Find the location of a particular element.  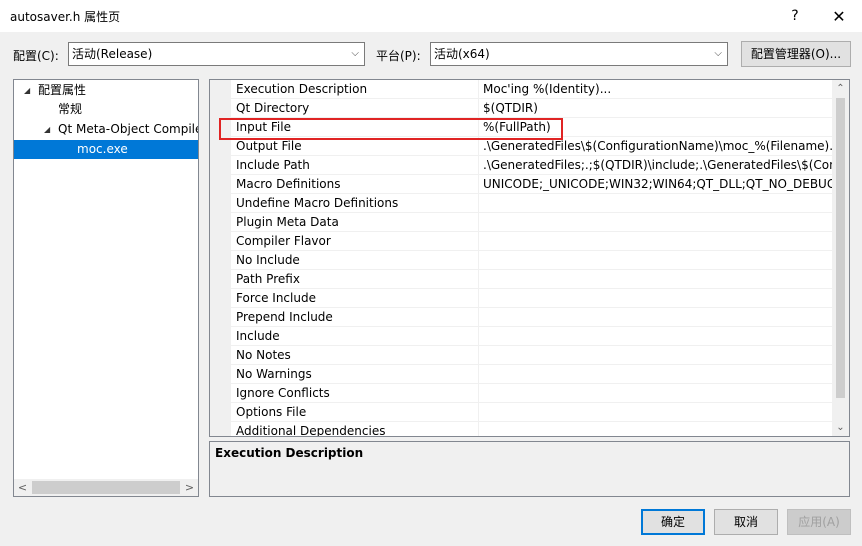

description-title: Execution Description is located at coordinates (289, 453).